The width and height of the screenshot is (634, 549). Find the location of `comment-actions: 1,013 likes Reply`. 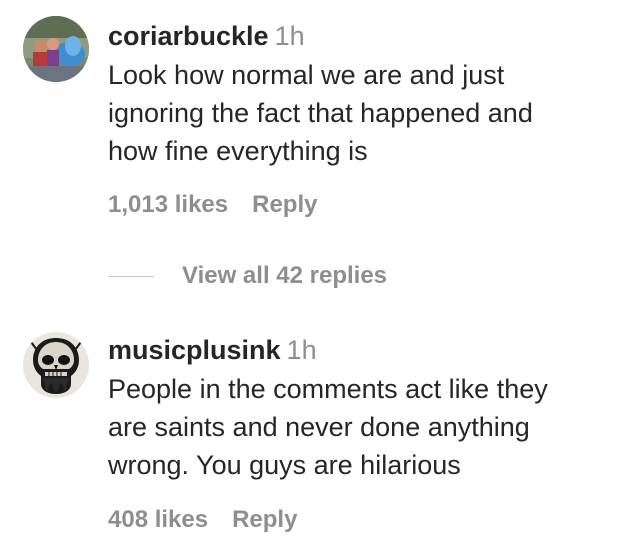

comment-actions: 1,013 likes Reply is located at coordinates (212, 205).